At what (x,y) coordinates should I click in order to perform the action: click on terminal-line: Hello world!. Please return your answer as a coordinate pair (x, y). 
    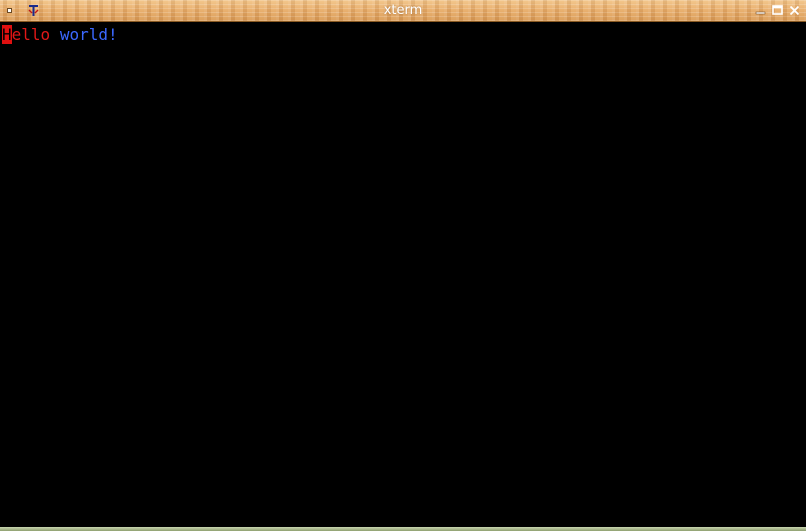
    Looking at the image, I should click on (60, 35).